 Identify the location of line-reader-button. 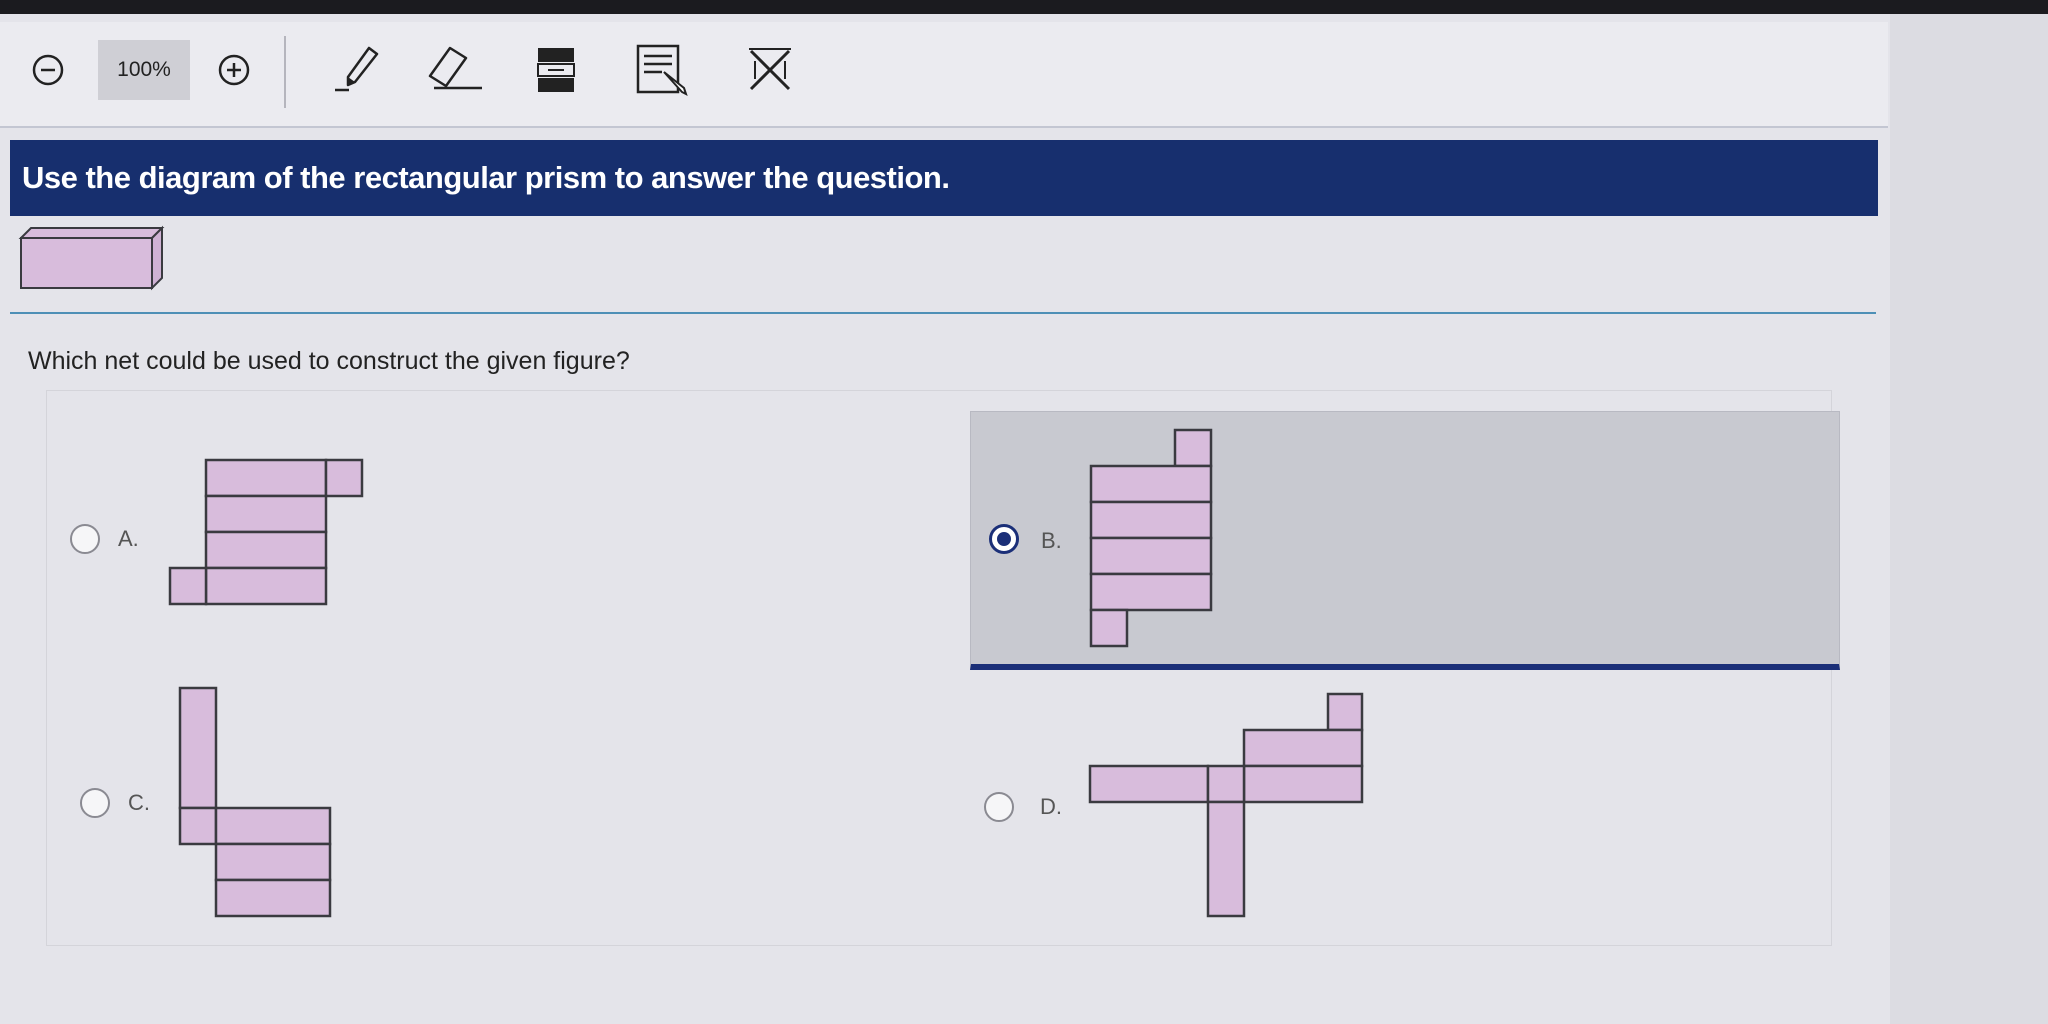
(556, 70).